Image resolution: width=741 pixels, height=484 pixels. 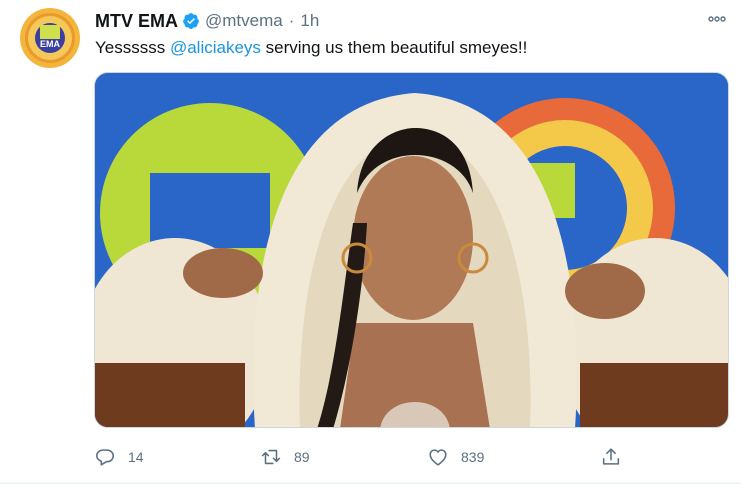 What do you see at coordinates (132, 47) in the screenshot?
I see `tweet-text-before: Yessssss` at bounding box center [132, 47].